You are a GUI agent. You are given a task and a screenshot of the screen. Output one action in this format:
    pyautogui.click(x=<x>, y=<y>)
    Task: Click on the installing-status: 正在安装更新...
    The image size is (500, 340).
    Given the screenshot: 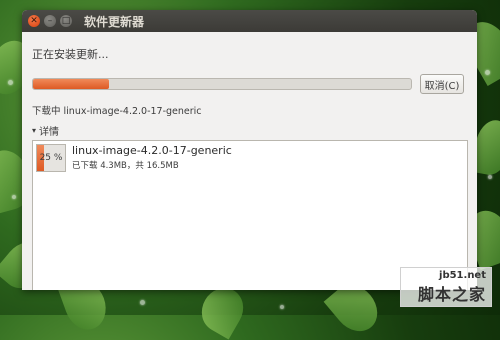 What is the action you would take?
    pyautogui.click(x=70, y=54)
    